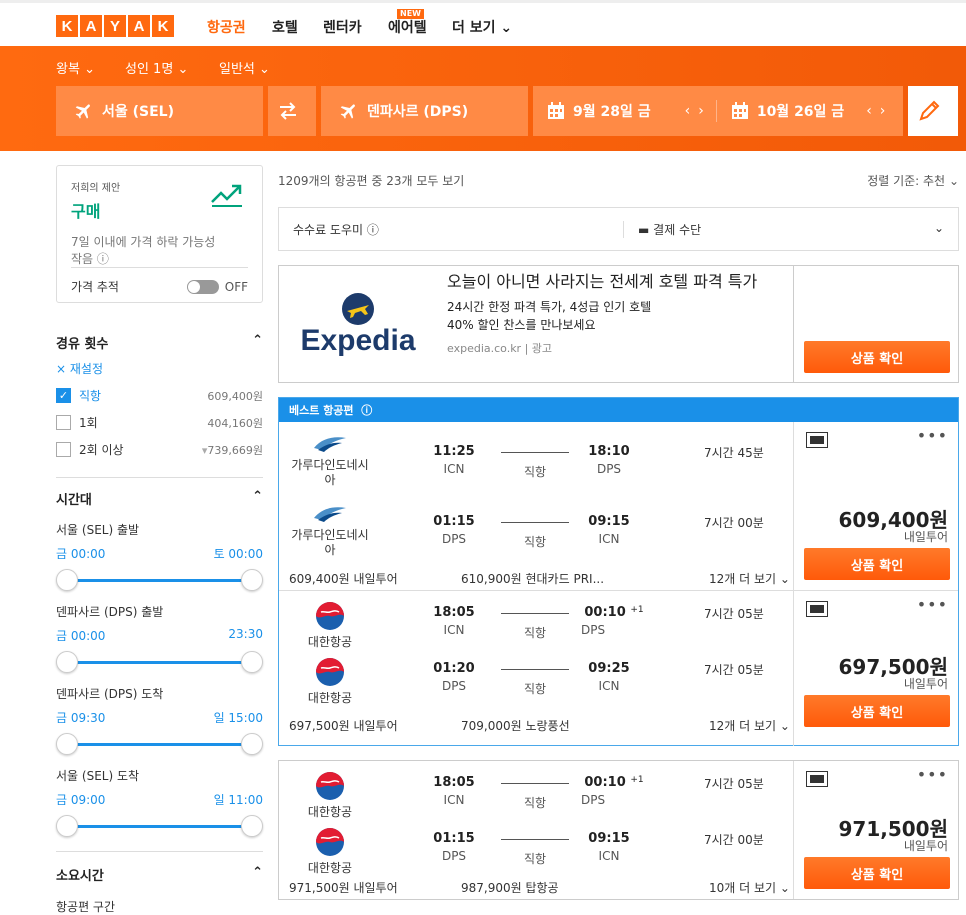 Image resolution: width=966 pixels, height=915 pixels. I want to click on times-filter-header: 시간대 ⌃, so click(159, 498).